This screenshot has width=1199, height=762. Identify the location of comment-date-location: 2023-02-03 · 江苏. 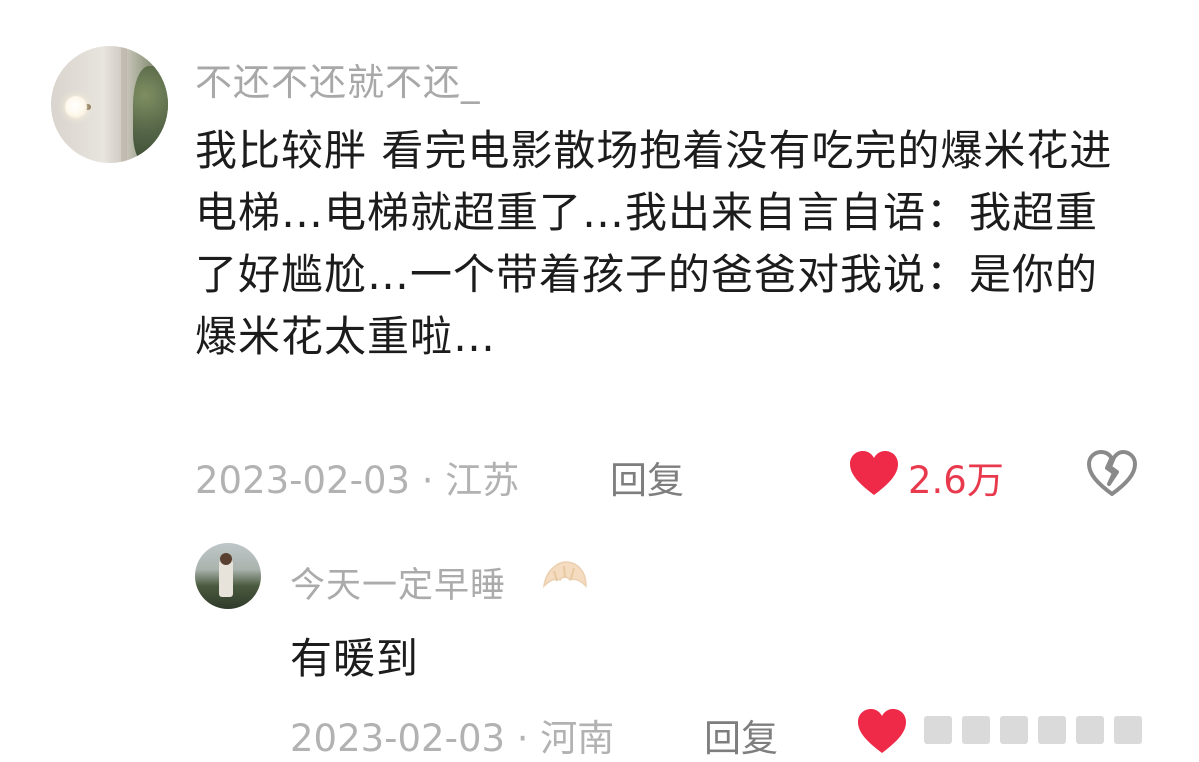
(357, 480).